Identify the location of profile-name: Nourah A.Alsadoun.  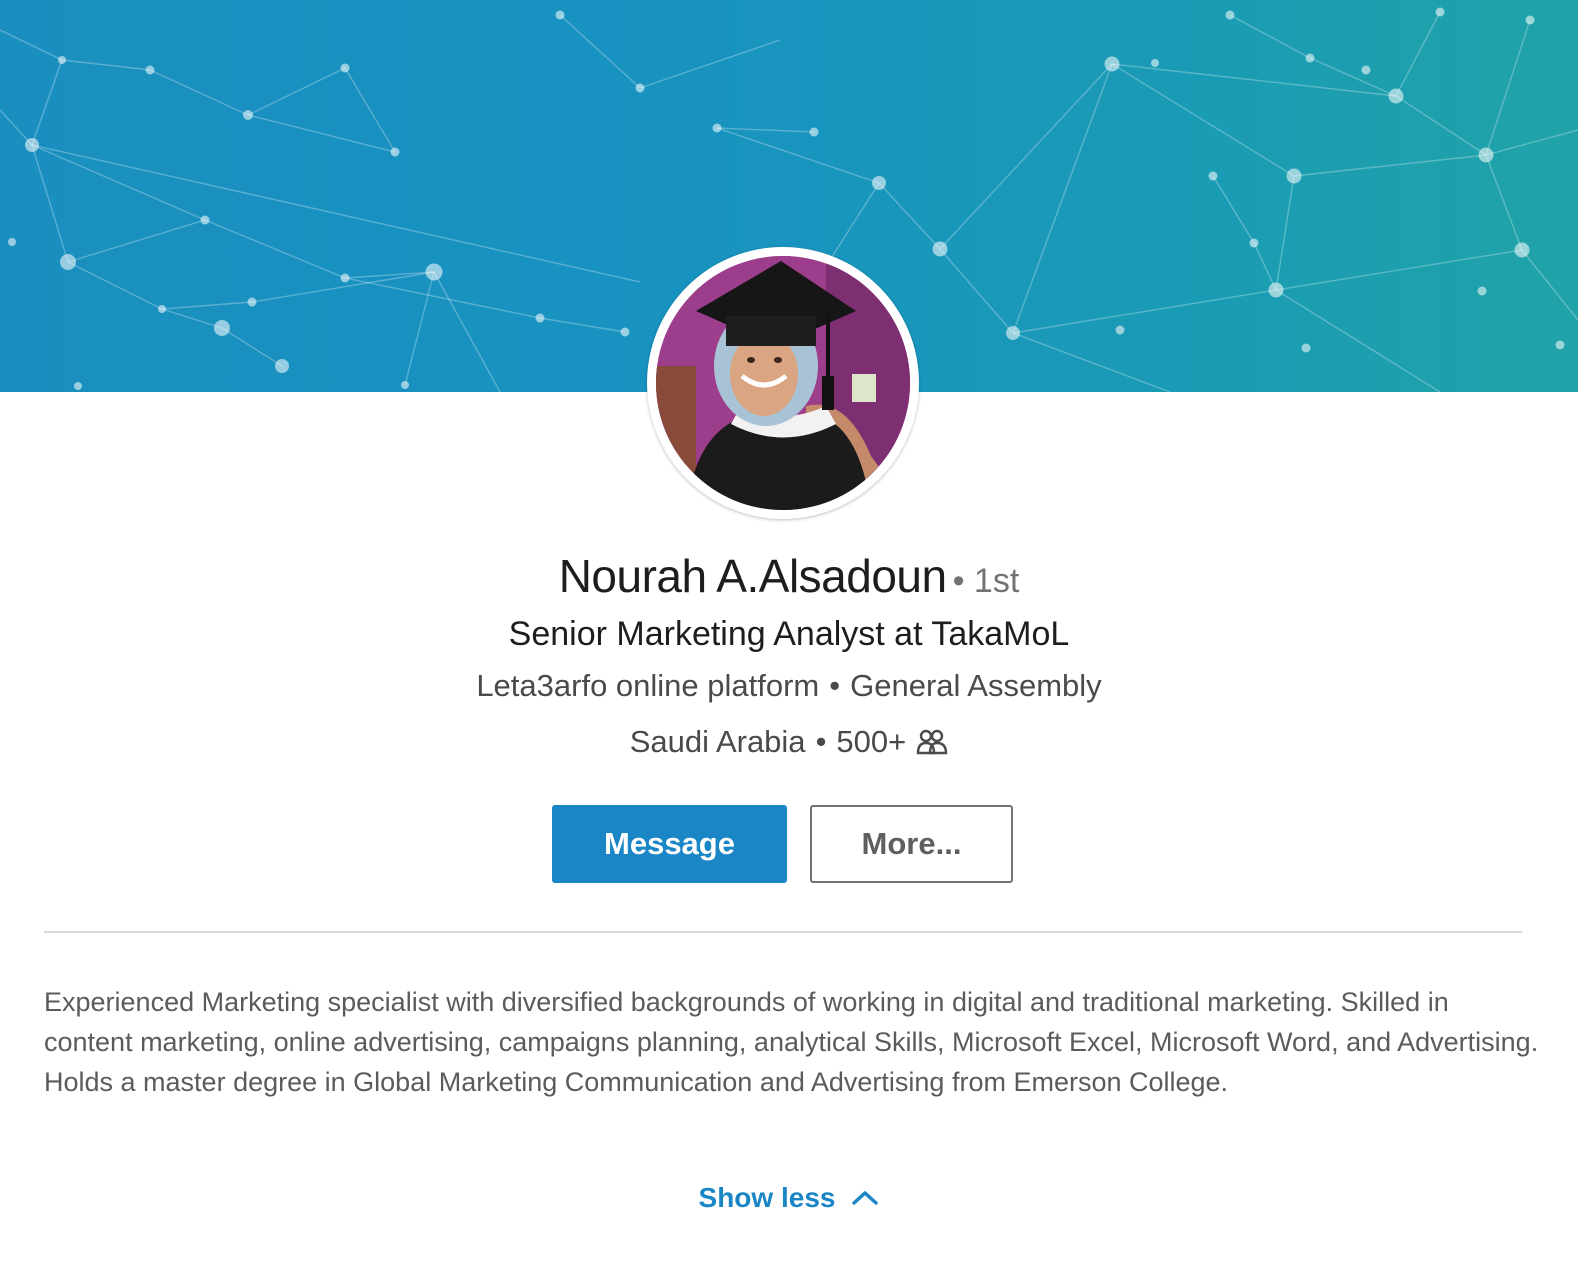
(752, 576).